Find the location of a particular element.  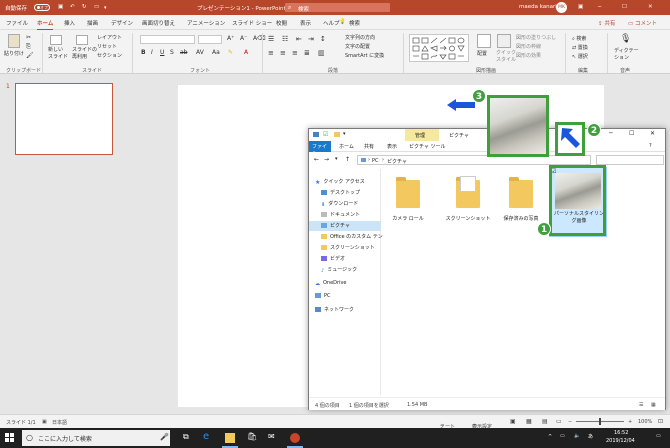

reuse-slide-icon is located at coordinates (82, 40).